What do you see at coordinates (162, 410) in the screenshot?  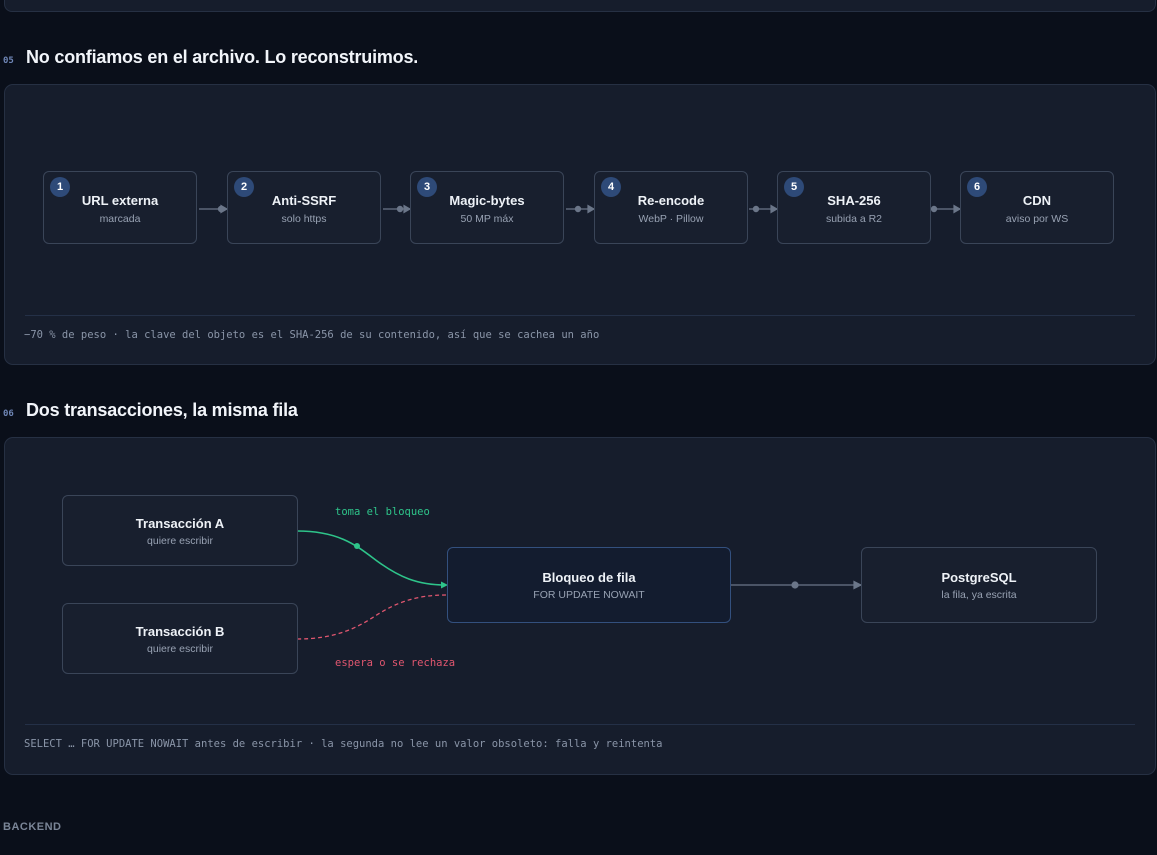 I see `section-title: Dos transacciones, la misma fila` at bounding box center [162, 410].